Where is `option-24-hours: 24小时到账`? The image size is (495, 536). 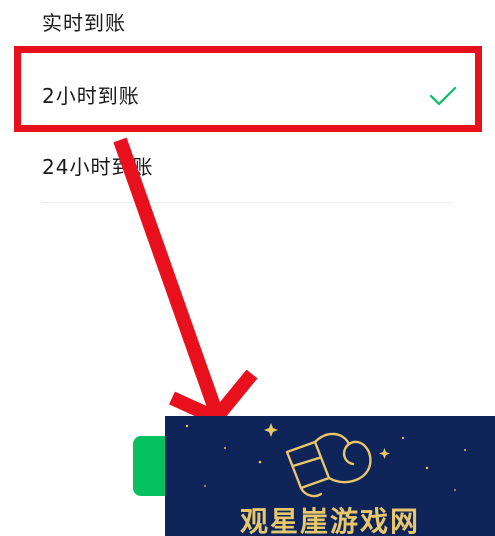
option-24-hours: 24小时到账 is located at coordinates (247, 167).